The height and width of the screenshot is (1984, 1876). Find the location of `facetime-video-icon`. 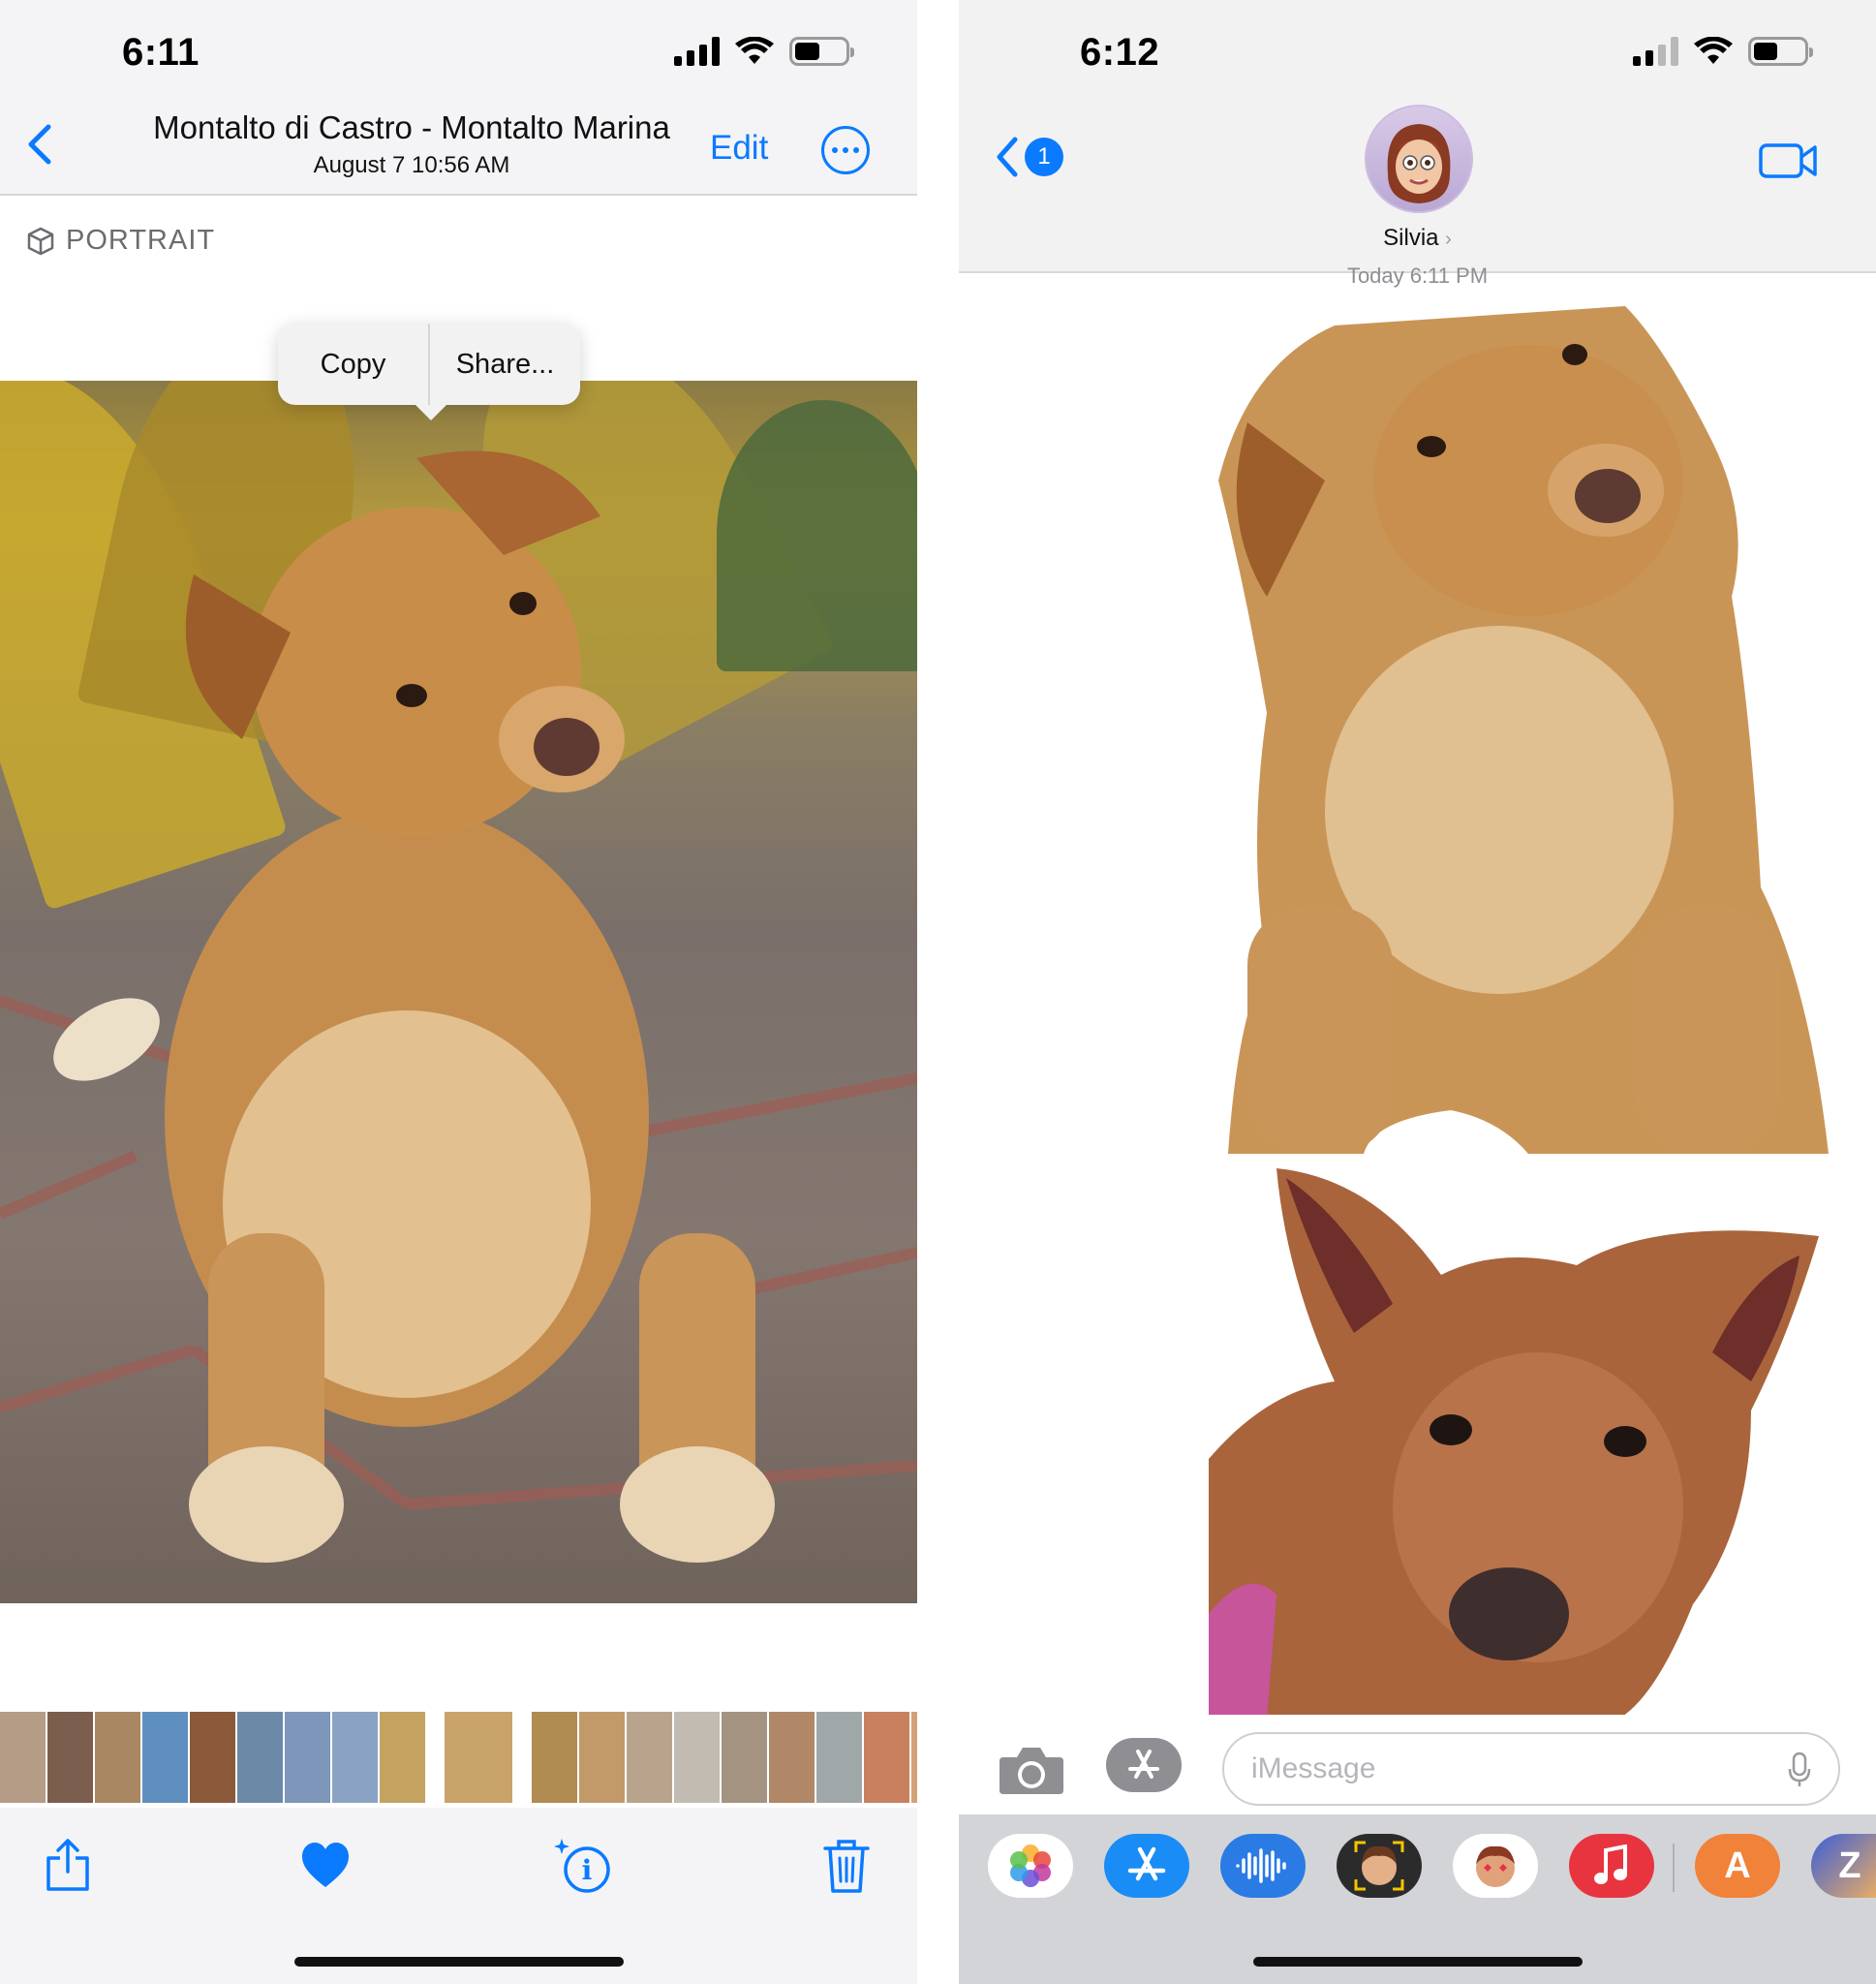

facetime-video-icon is located at coordinates (1789, 160).